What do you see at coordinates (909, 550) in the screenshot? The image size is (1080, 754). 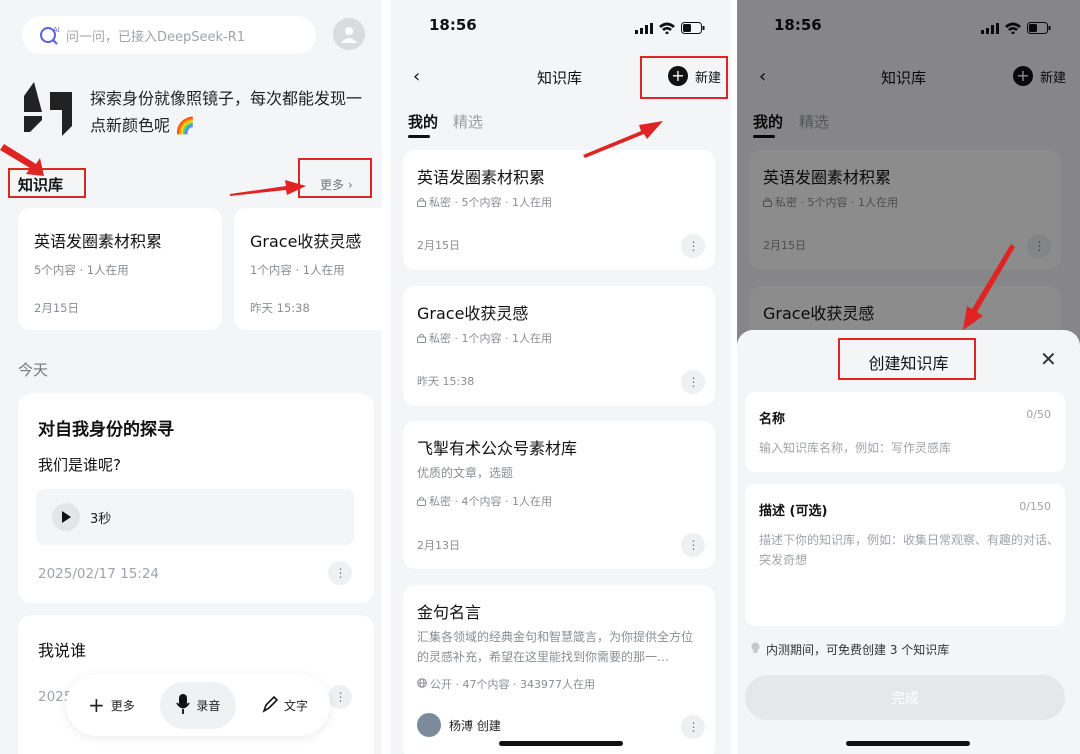 I see `description-field-placeholder: 描述下你的知识库，例如：收集日常观察、有趣的对话、突发奇想` at bounding box center [909, 550].